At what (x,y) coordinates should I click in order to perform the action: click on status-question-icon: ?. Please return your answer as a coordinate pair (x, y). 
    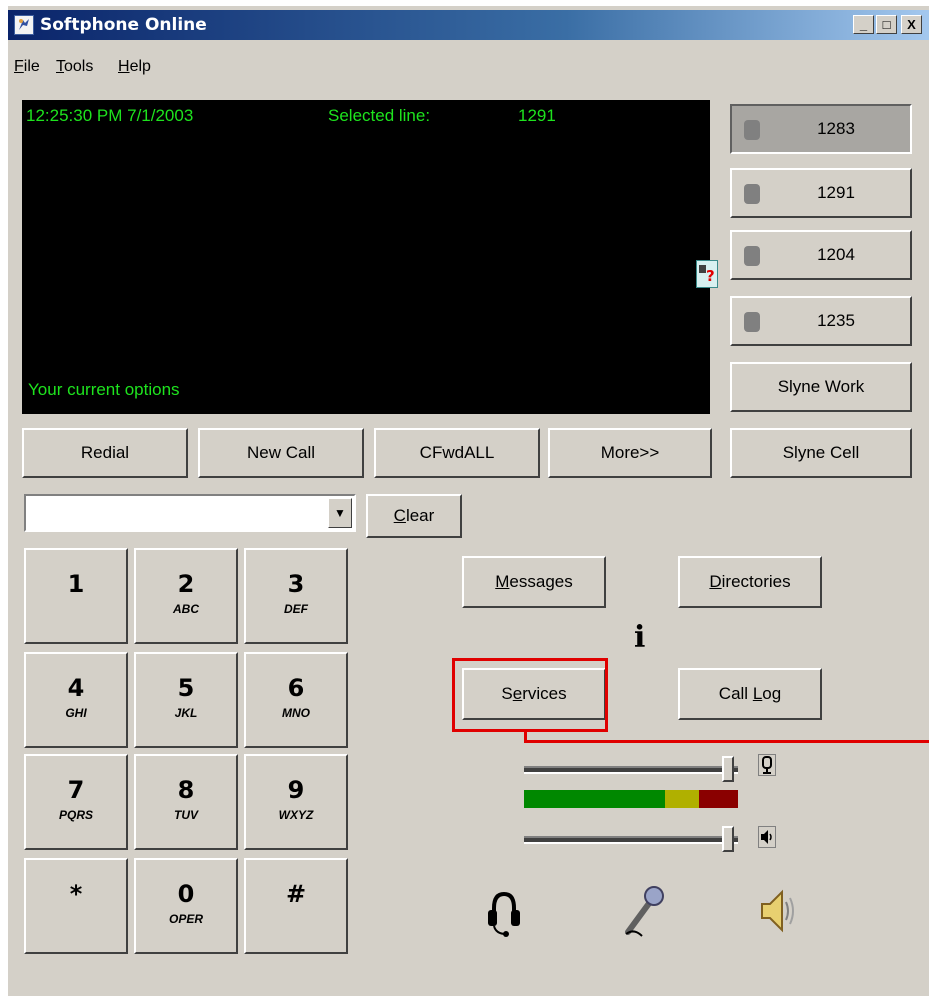
    Looking at the image, I should click on (707, 274).